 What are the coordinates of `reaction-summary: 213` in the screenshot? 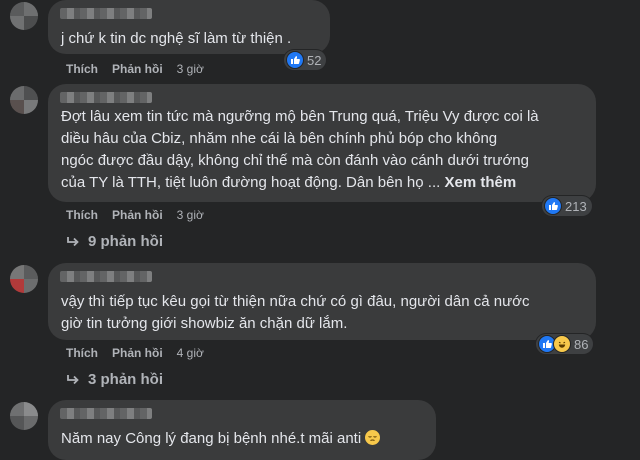 It's located at (567, 206).